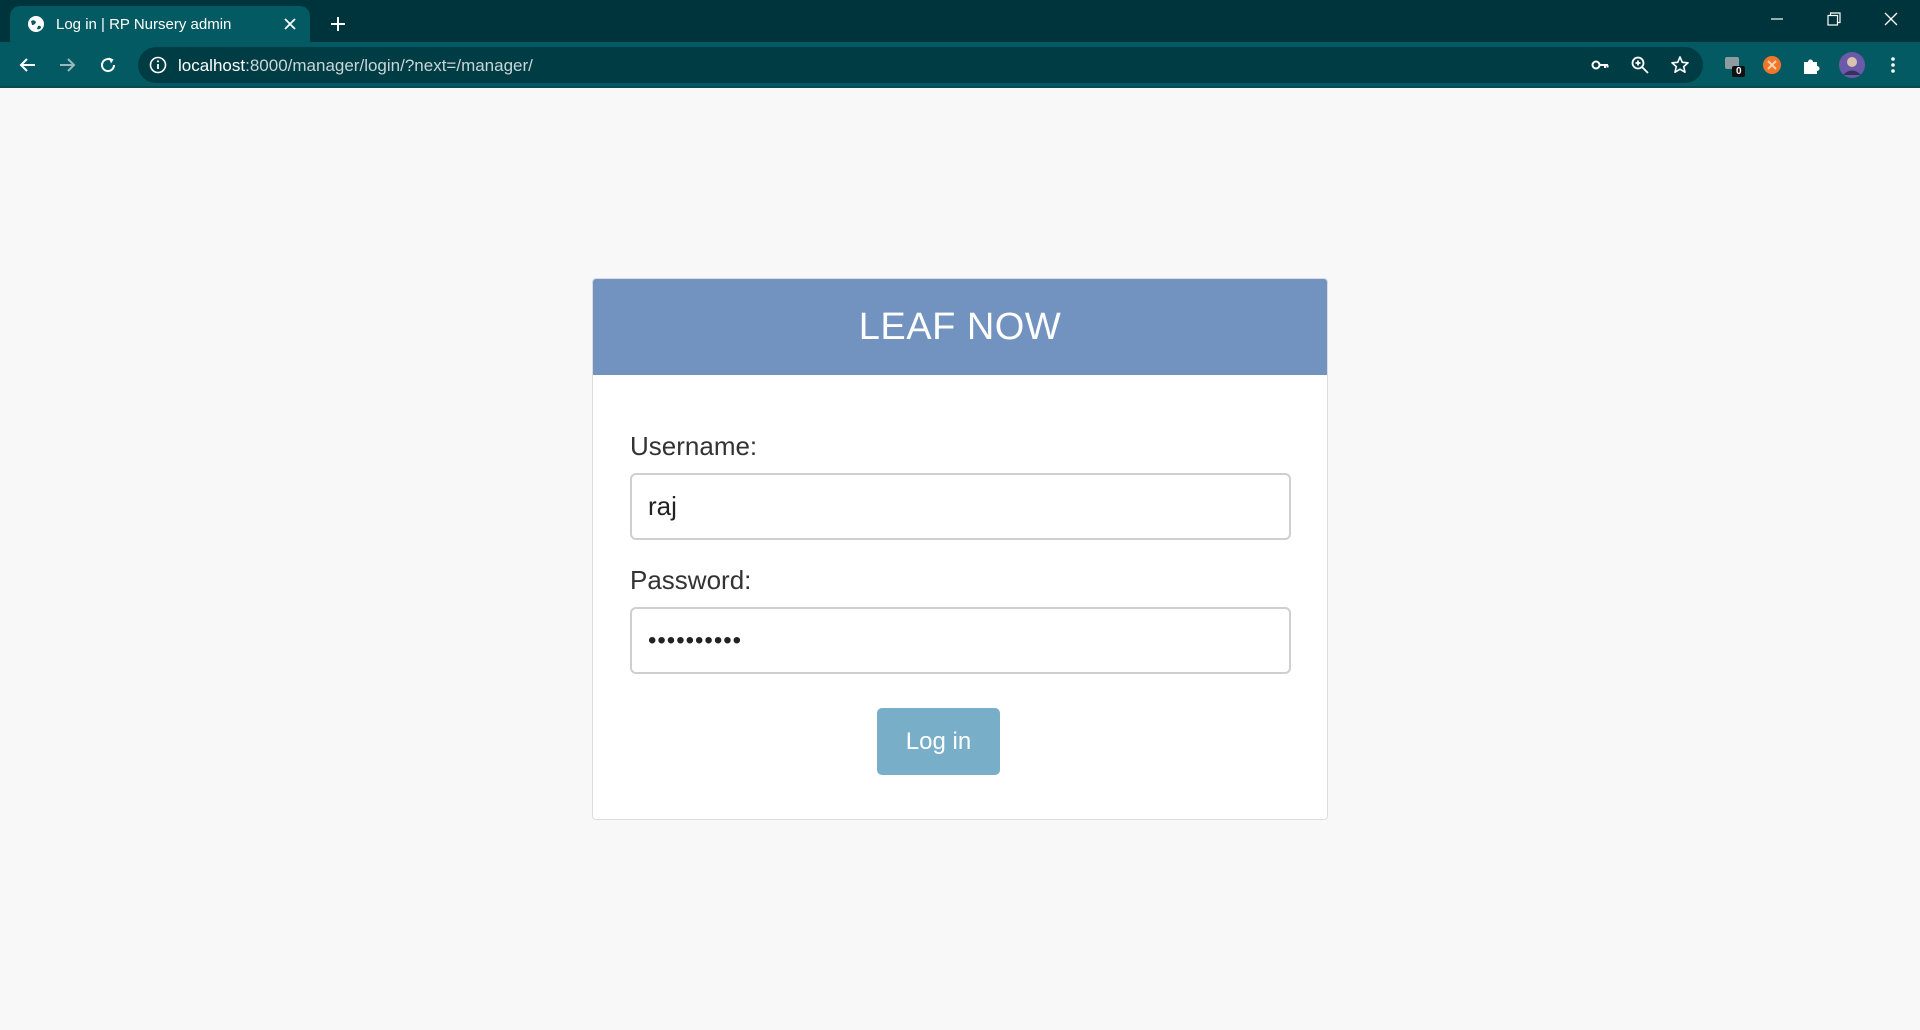 Image resolution: width=1920 pixels, height=1030 pixels. I want to click on minimize-icon, so click(1777, 19).